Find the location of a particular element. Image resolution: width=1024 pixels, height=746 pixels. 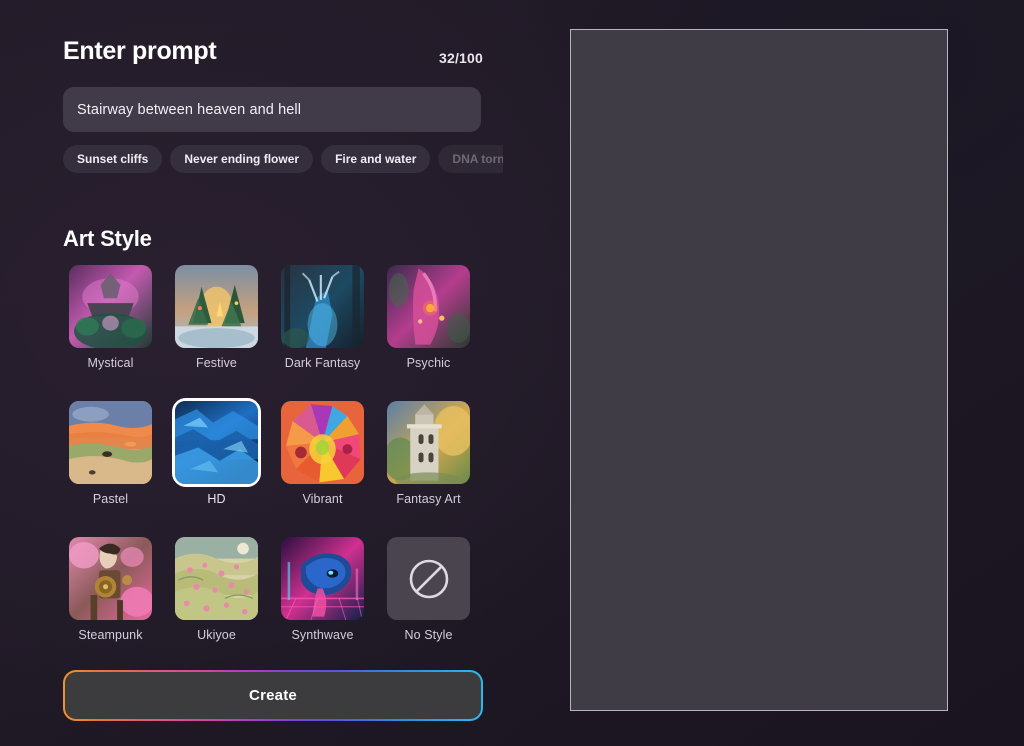

style-option-no-style: No Style is located at coordinates (428, 590).